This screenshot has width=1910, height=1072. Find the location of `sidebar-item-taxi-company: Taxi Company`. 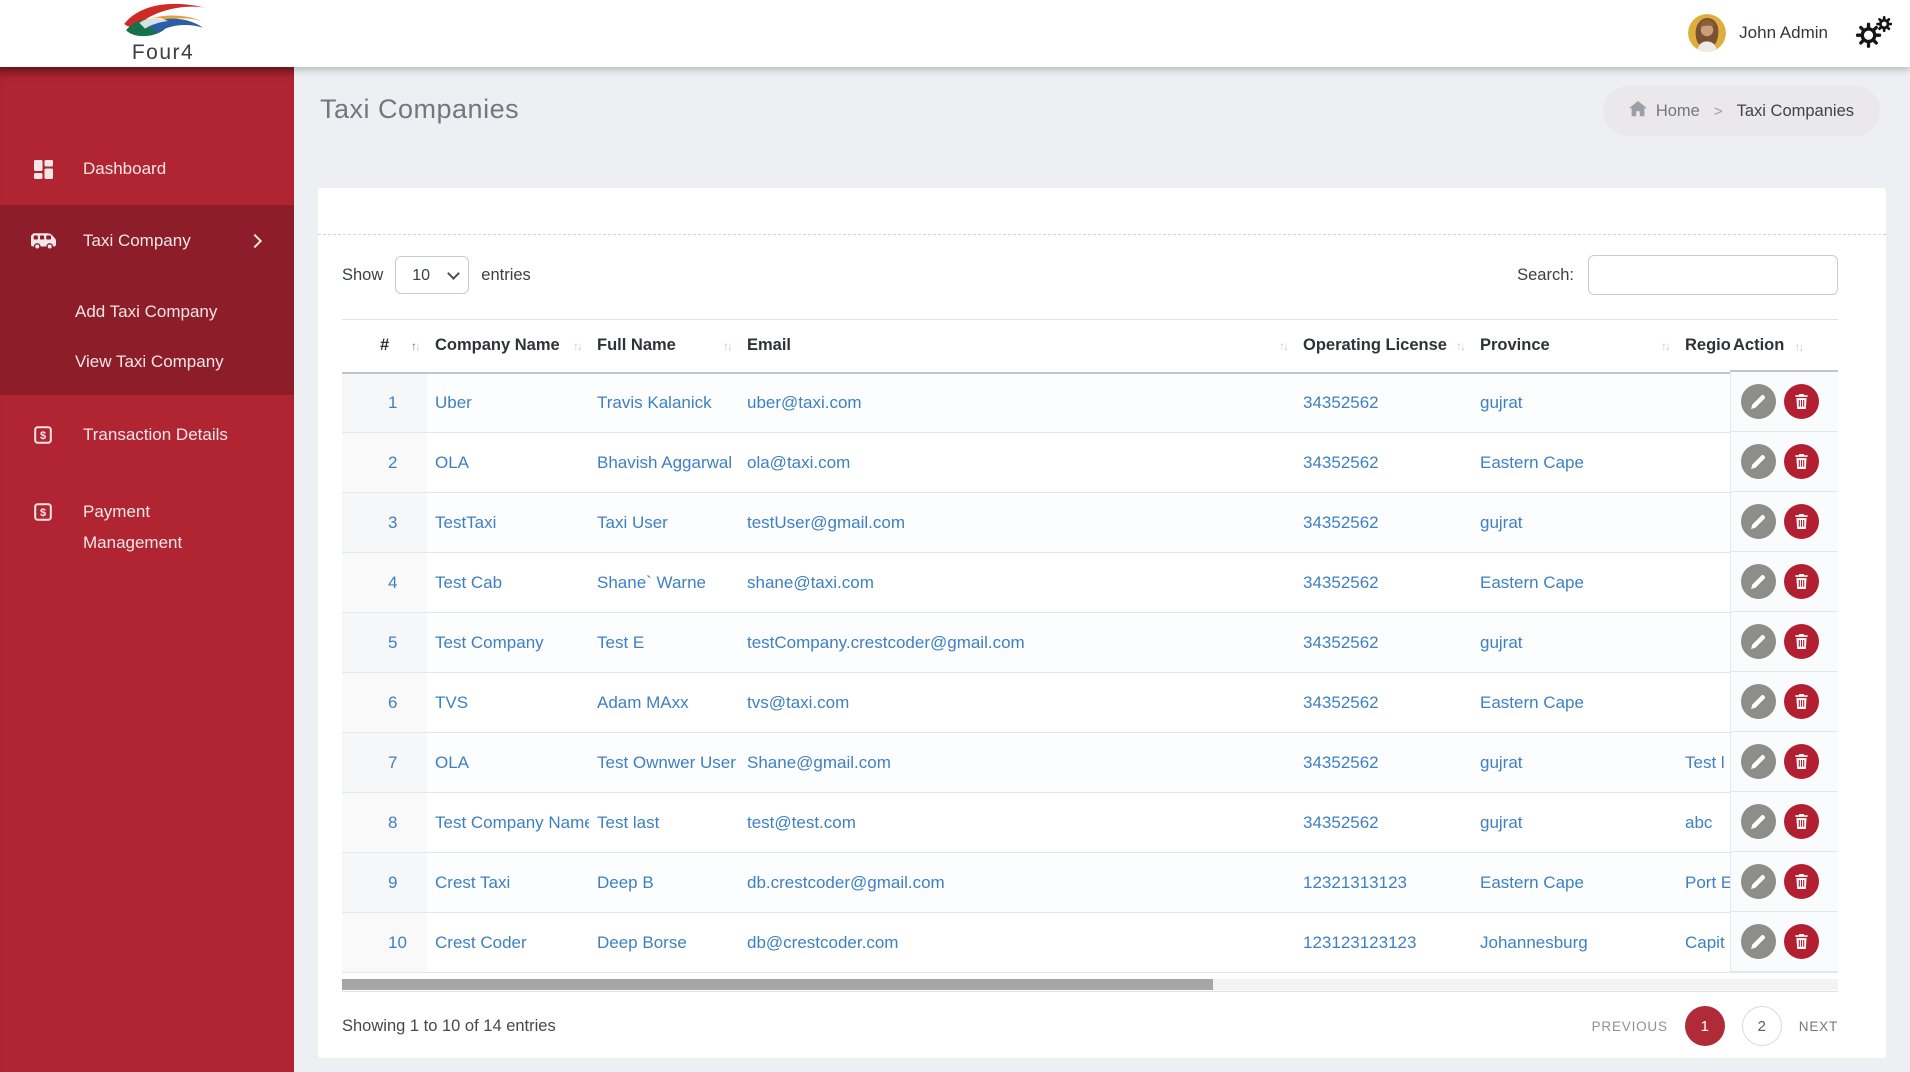

sidebar-item-taxi-company: Taxi Company is located at coordinates (147, 241).